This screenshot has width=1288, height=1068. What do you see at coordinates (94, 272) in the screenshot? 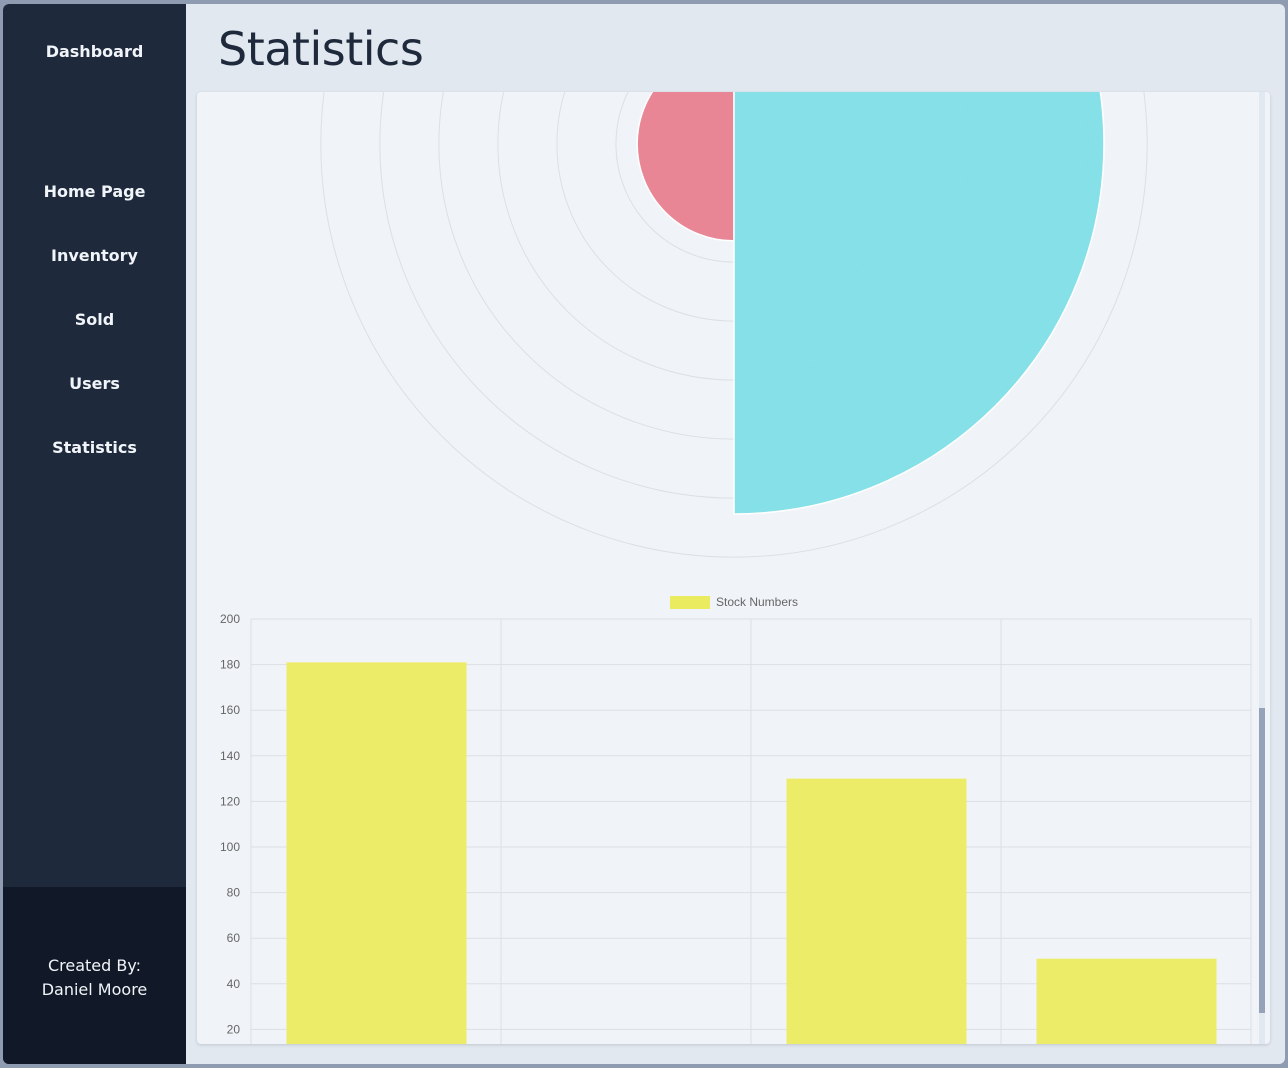
I see `sidebar-item-inventory: Inventory` at bounding box center [94, 272].